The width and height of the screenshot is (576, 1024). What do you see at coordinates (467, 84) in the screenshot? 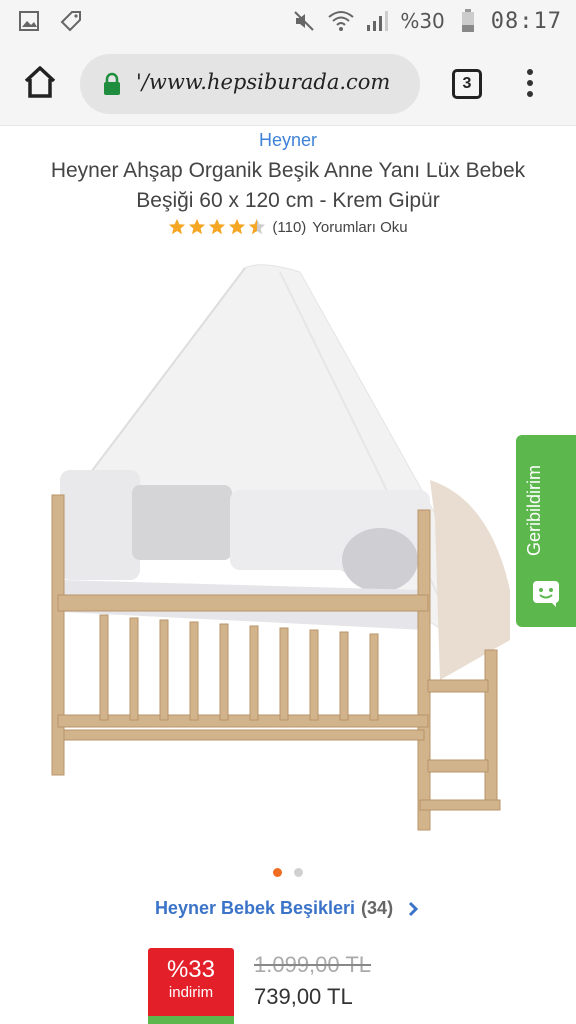
I see `tab-switcher-button: 3` at bounding box center [467, 84].